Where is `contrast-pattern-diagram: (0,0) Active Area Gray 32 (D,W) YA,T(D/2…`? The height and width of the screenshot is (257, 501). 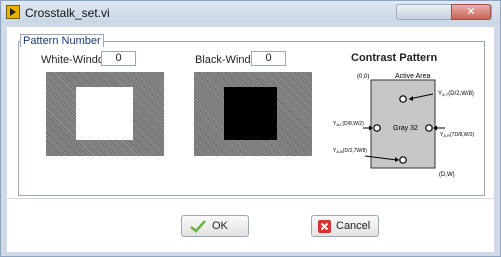 contrast-pattern-diagram: (0,0) Active Area Gray 32 (D,W) YA,T(D/2… is located at coordinates (404, 126).